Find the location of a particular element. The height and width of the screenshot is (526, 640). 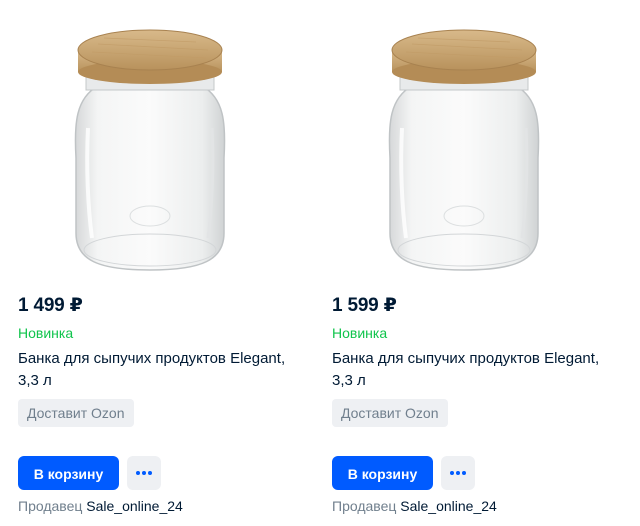

product-price: 1 599 ₽ is located at coordinates (364, 305).